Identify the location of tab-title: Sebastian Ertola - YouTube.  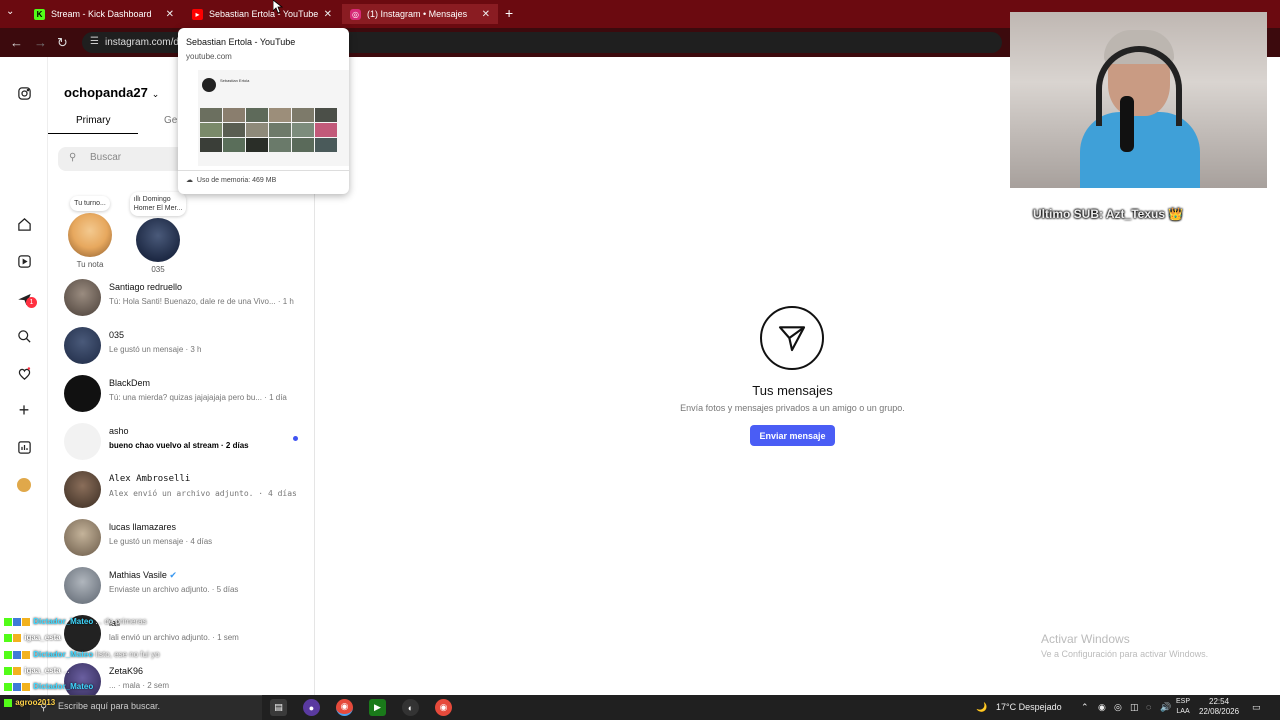
(264, 14).